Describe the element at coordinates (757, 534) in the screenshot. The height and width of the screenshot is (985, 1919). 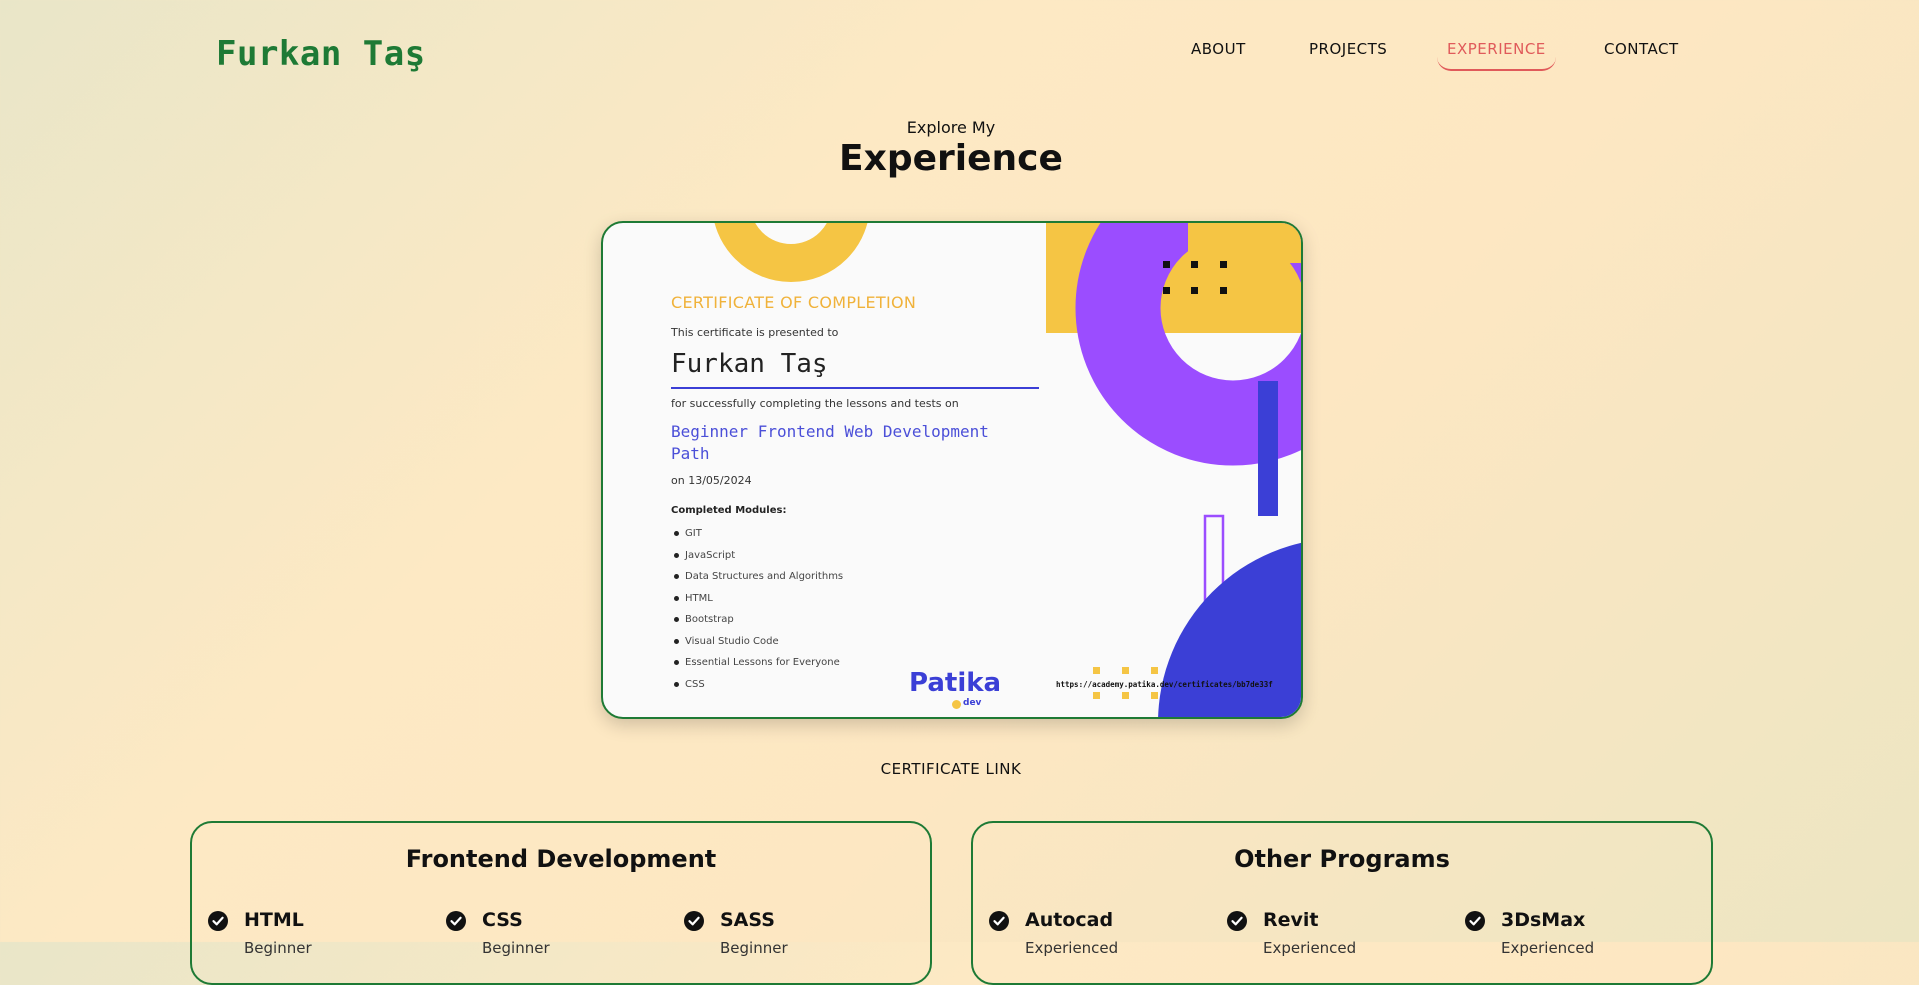
I see `module-item: GIT` at that location.